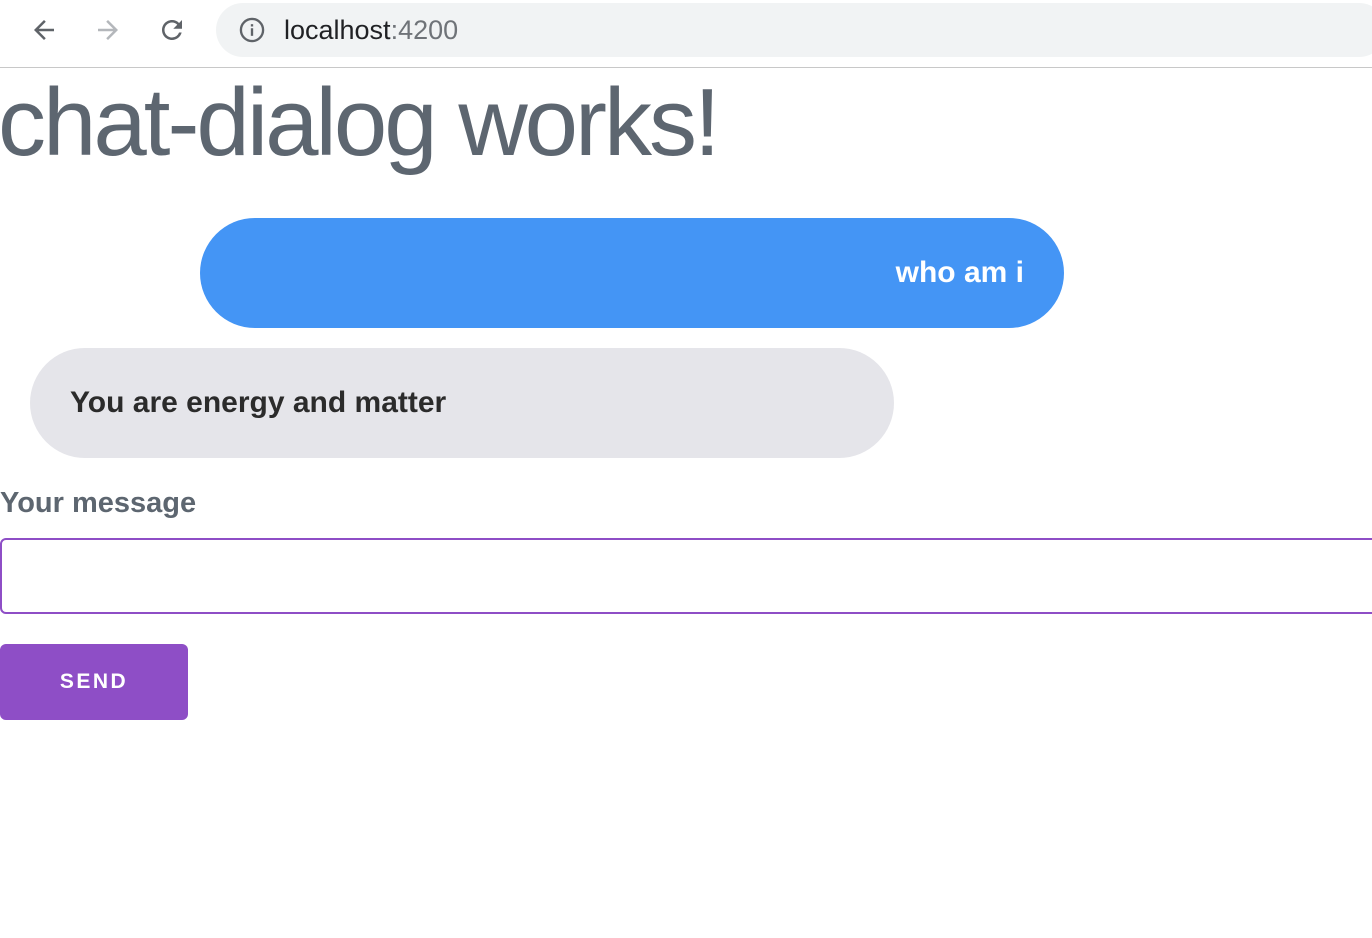 The height and width of the screenshot is (938, 1372). I want to click on user-message-text: who am i, so click(959, 272).